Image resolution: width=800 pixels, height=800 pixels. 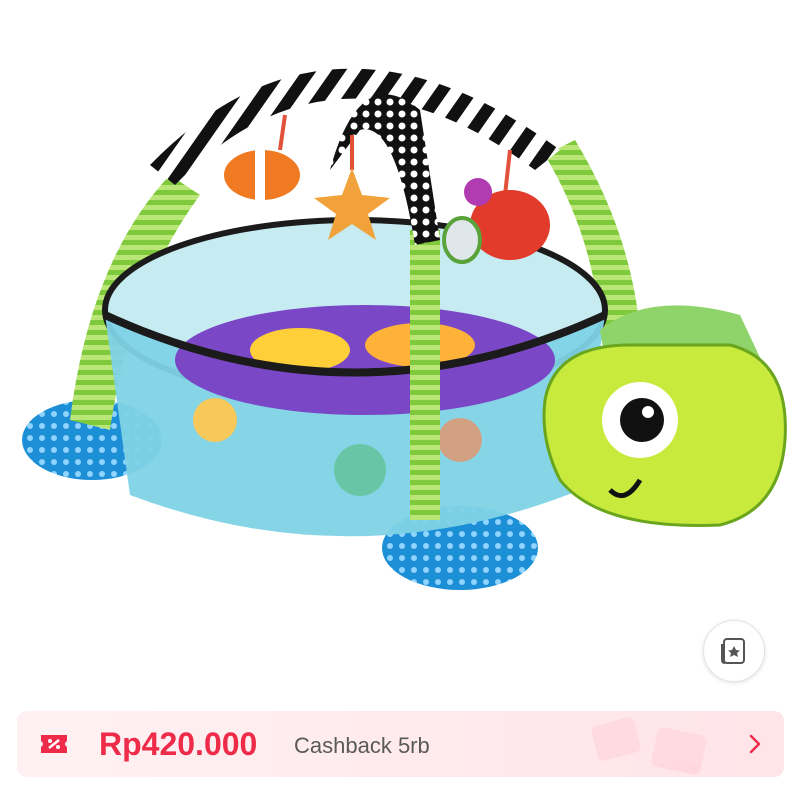 I want to click on voucher-icon, so click(x=54, y=744).